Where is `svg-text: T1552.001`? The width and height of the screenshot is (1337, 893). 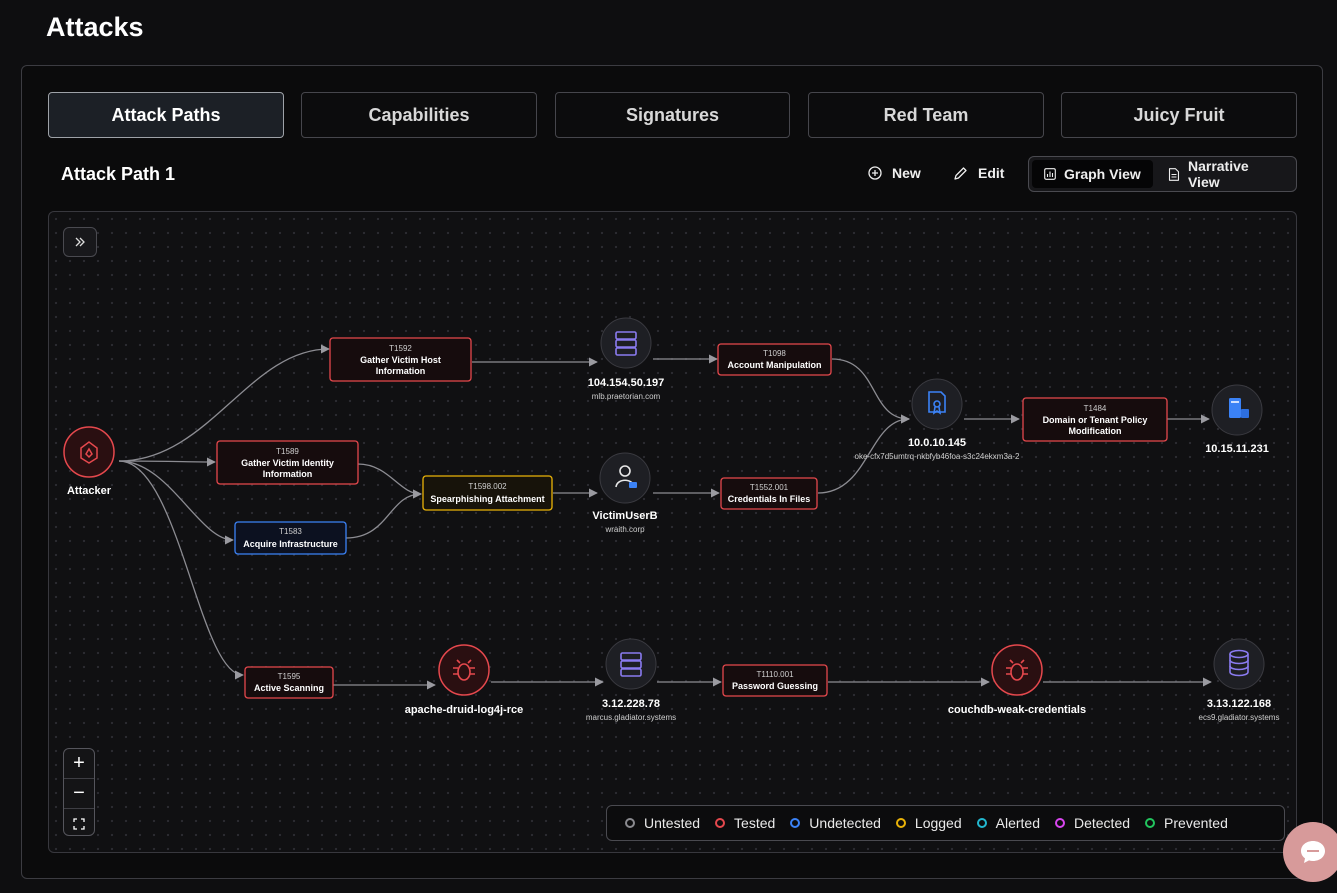
svg-text: T1552.001 is located at coordinates (769, 487).